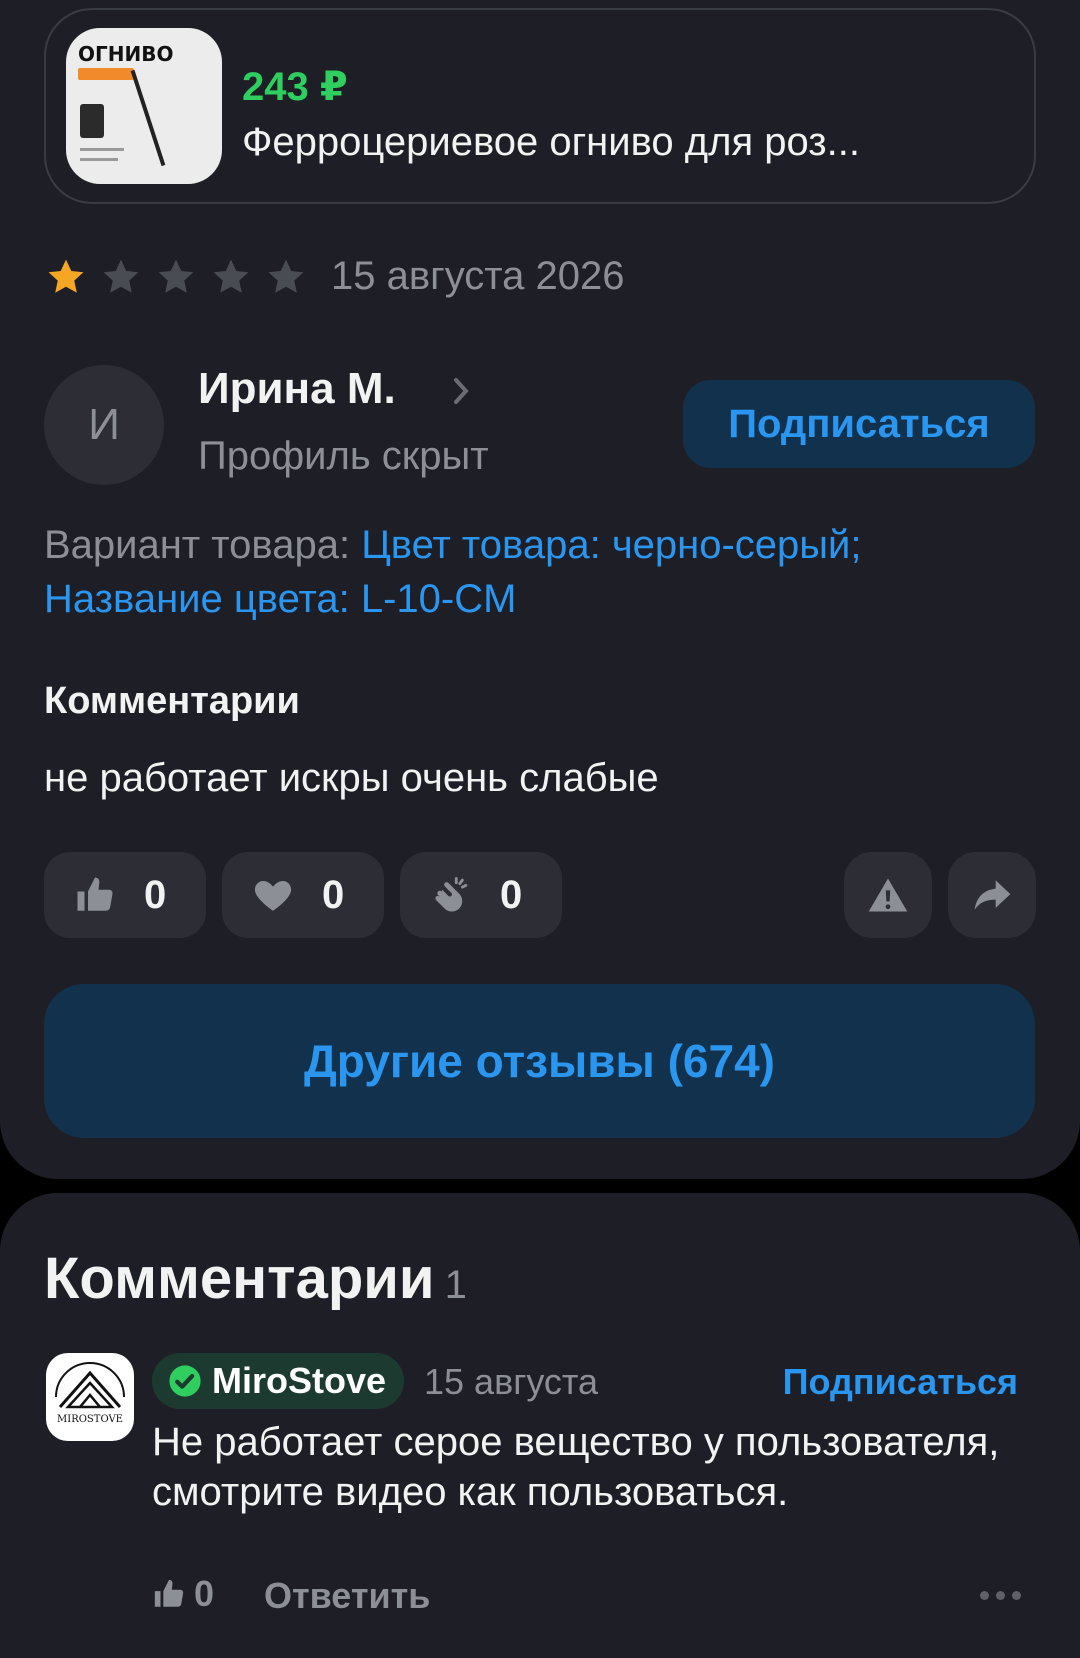 This screenshot has height=1658, width=1080. I want to click on heart-button: 0, so click(303, 895).